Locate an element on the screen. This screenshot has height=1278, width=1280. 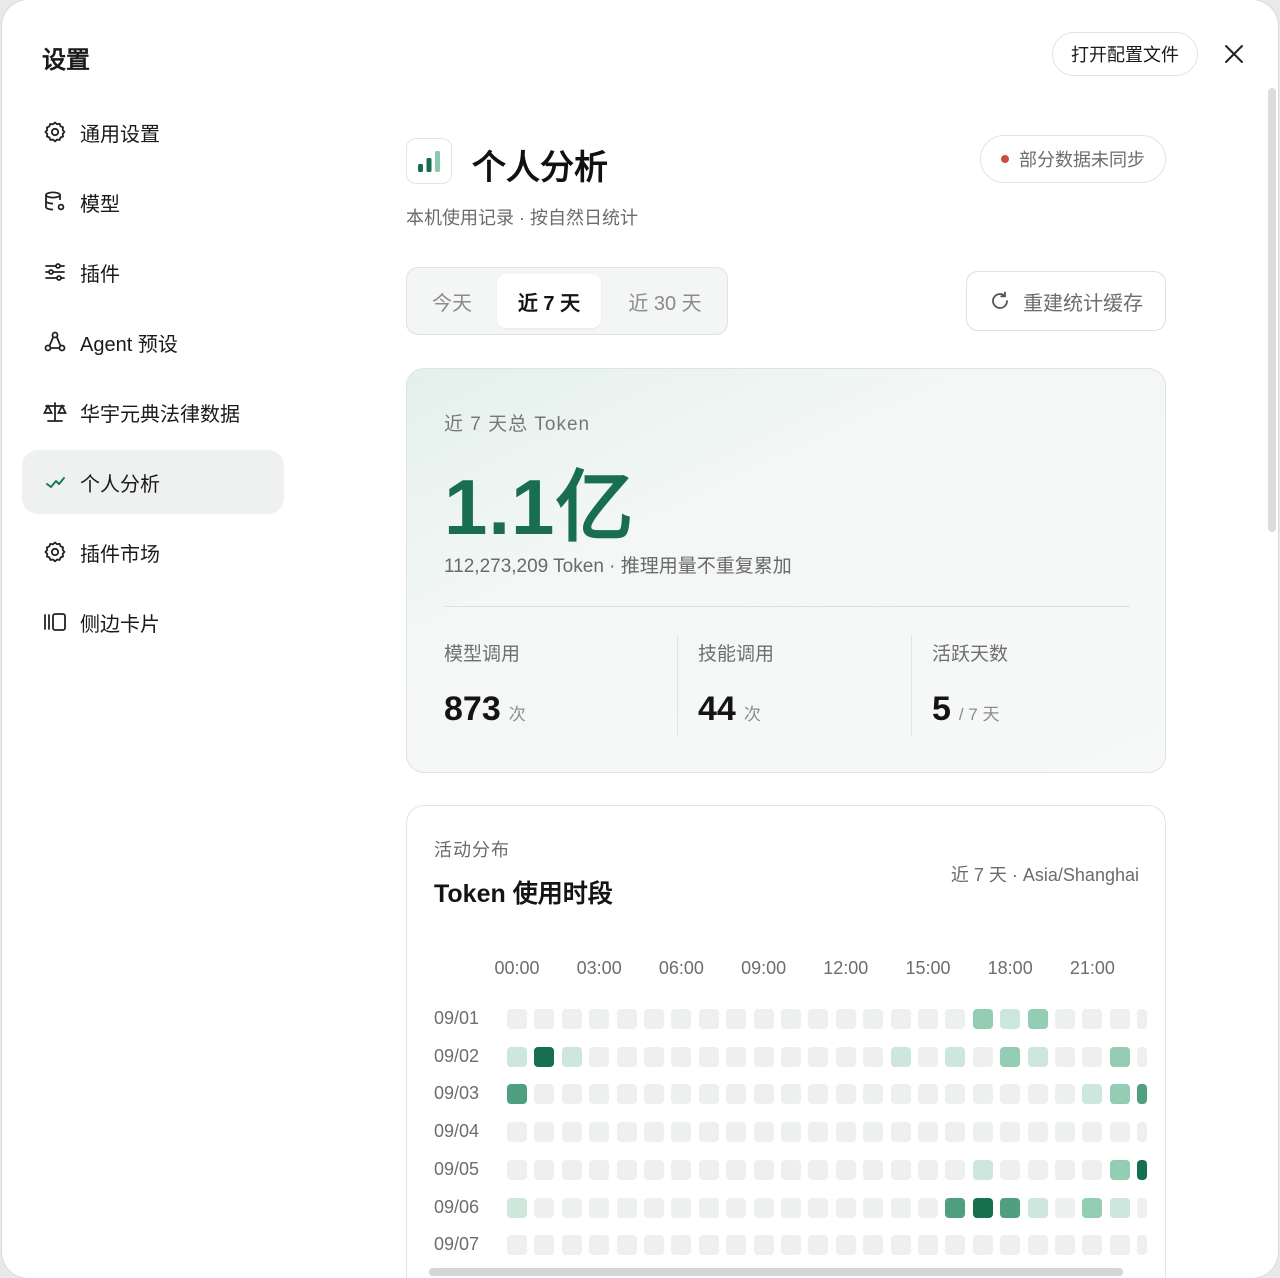
sidebar-item-plugins: 插件 is located at coordinates (153, 272).